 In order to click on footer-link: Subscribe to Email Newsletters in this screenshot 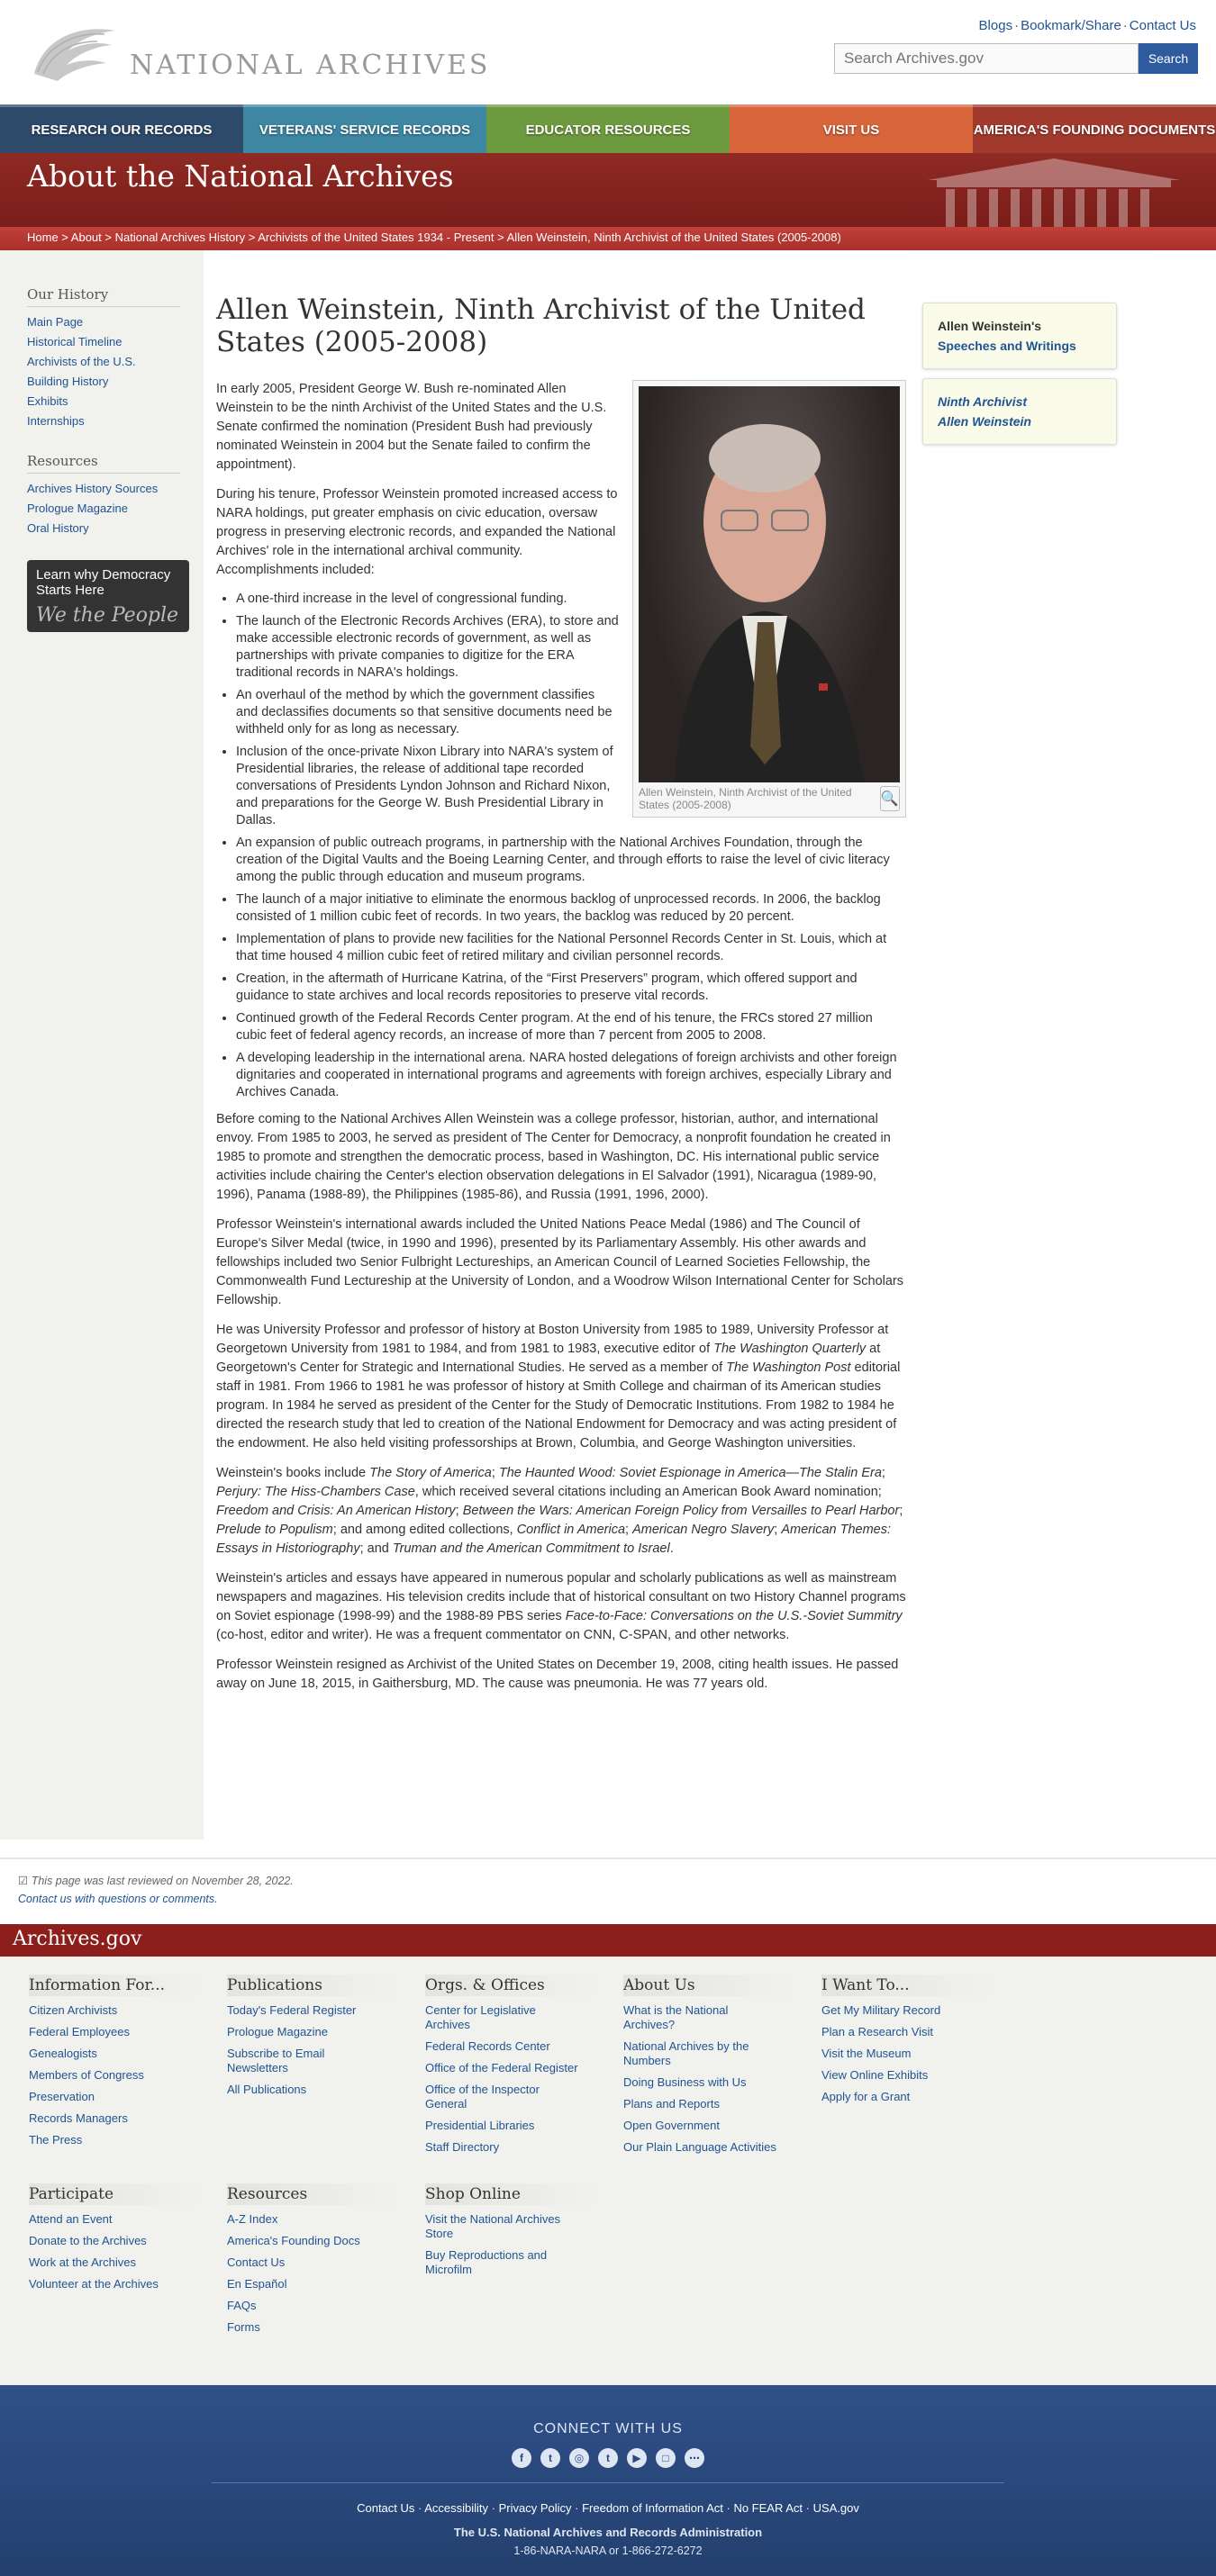, I will do `click(275, 2060)`.